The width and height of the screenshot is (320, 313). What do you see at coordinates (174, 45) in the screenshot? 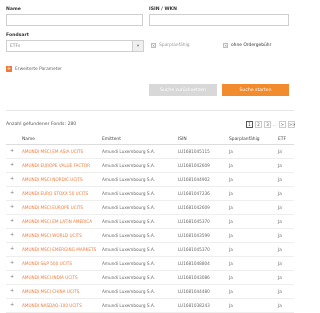
I see `savings-plan-label: Sparplanfähig` at bounding box center [174, 45].